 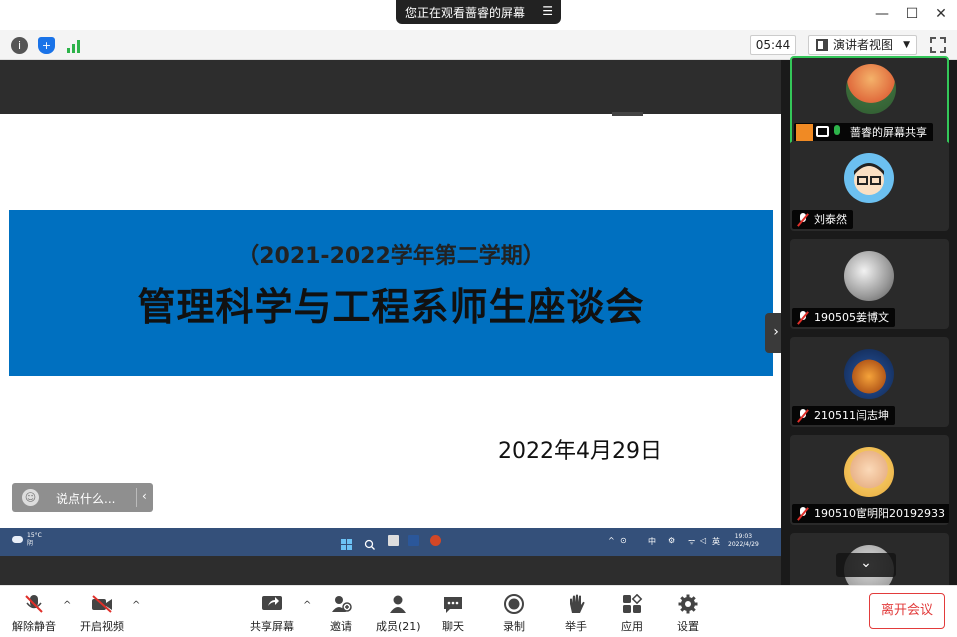 I want to click on security-shield-icon: +, so click(x=46, y=45).